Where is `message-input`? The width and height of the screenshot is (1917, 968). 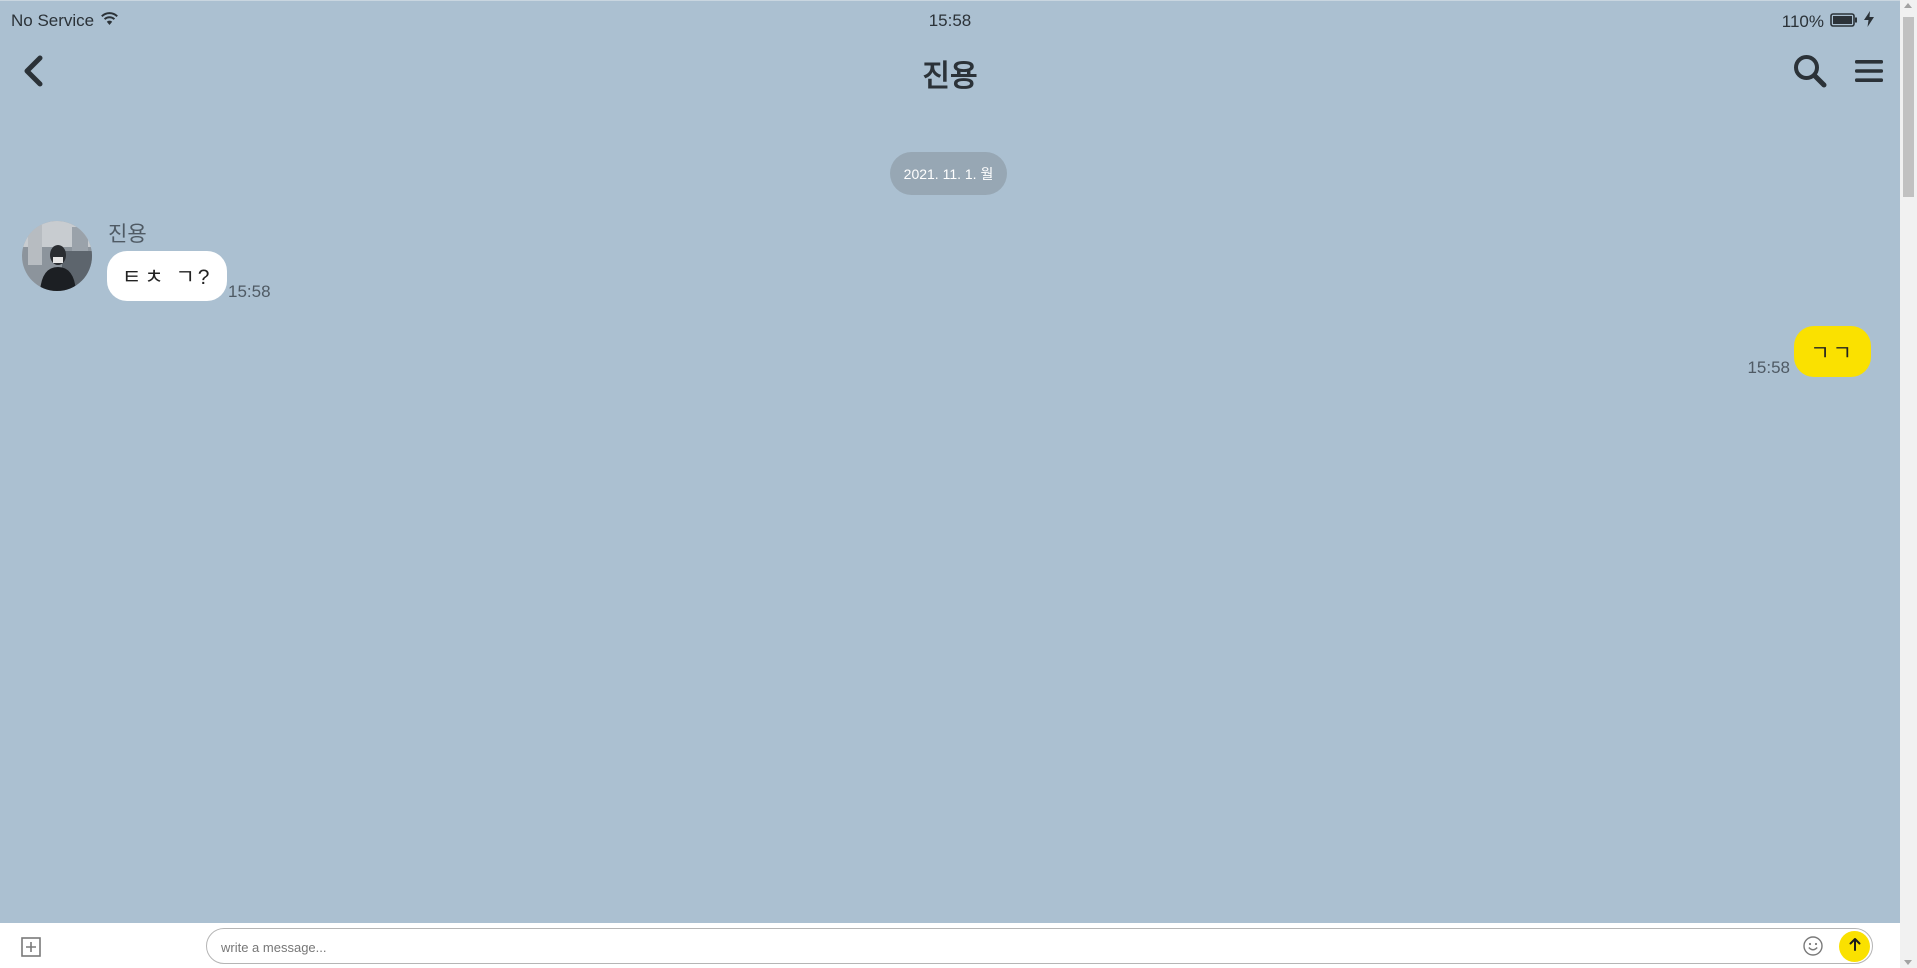
message-input is located at coordinates (1006, 947).